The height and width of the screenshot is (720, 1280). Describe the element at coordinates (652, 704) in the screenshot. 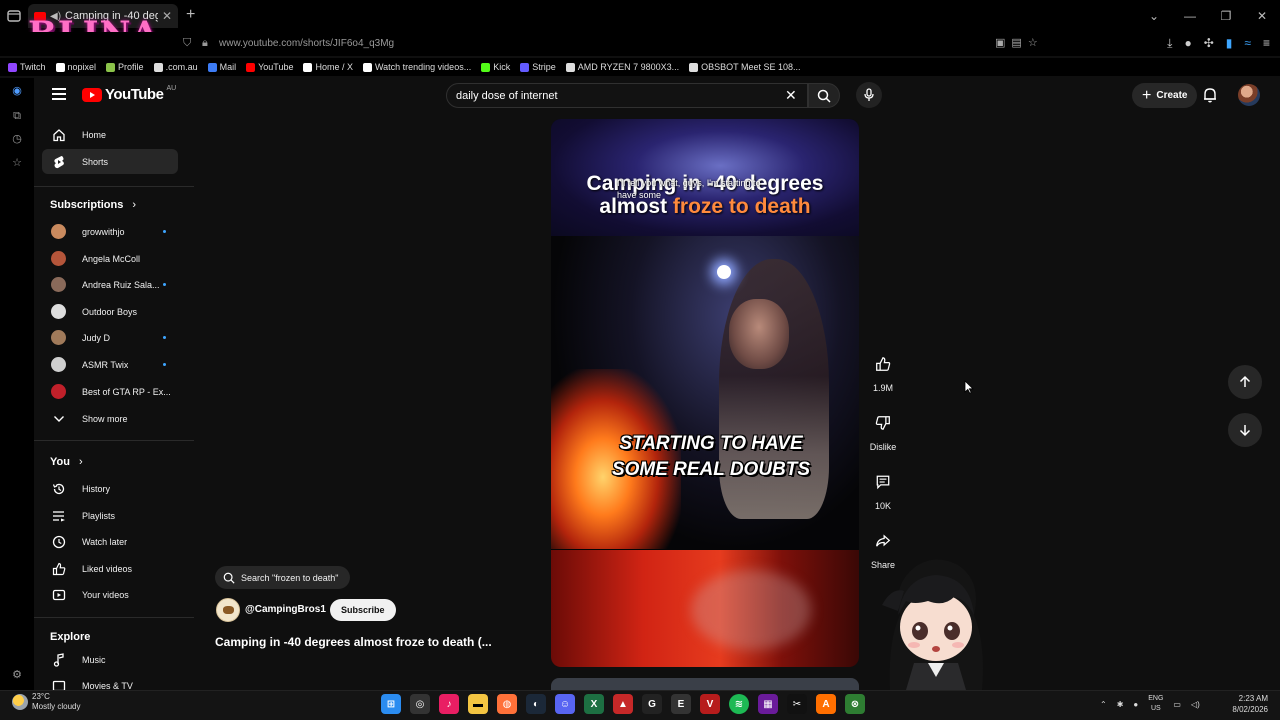

I see `github-icon: G` at that location.